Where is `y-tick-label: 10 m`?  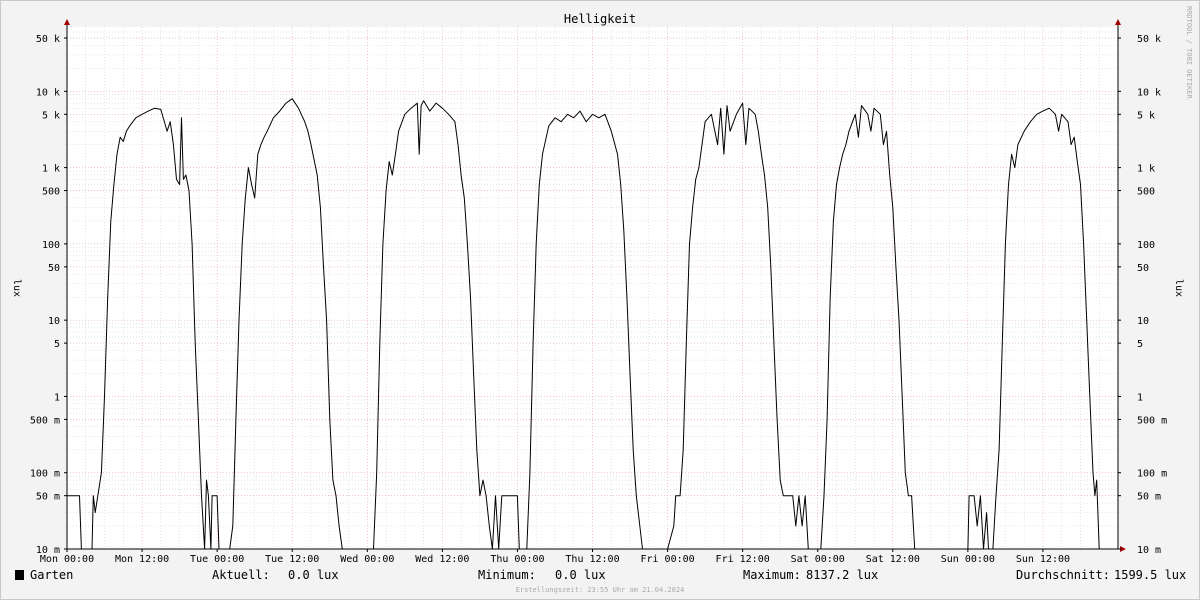 y-tick-label: 10 m is located at coordinates (1149, 550).